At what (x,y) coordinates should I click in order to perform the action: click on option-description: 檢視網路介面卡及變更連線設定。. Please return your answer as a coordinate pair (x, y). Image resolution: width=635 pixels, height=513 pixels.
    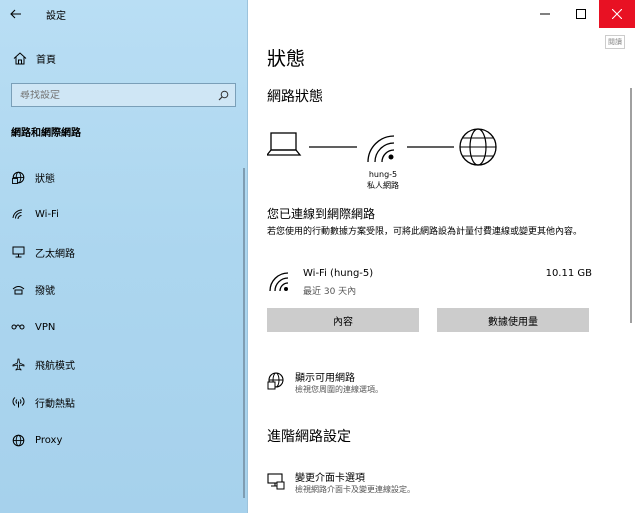
    Looking at the image, I should click on (355, 489).